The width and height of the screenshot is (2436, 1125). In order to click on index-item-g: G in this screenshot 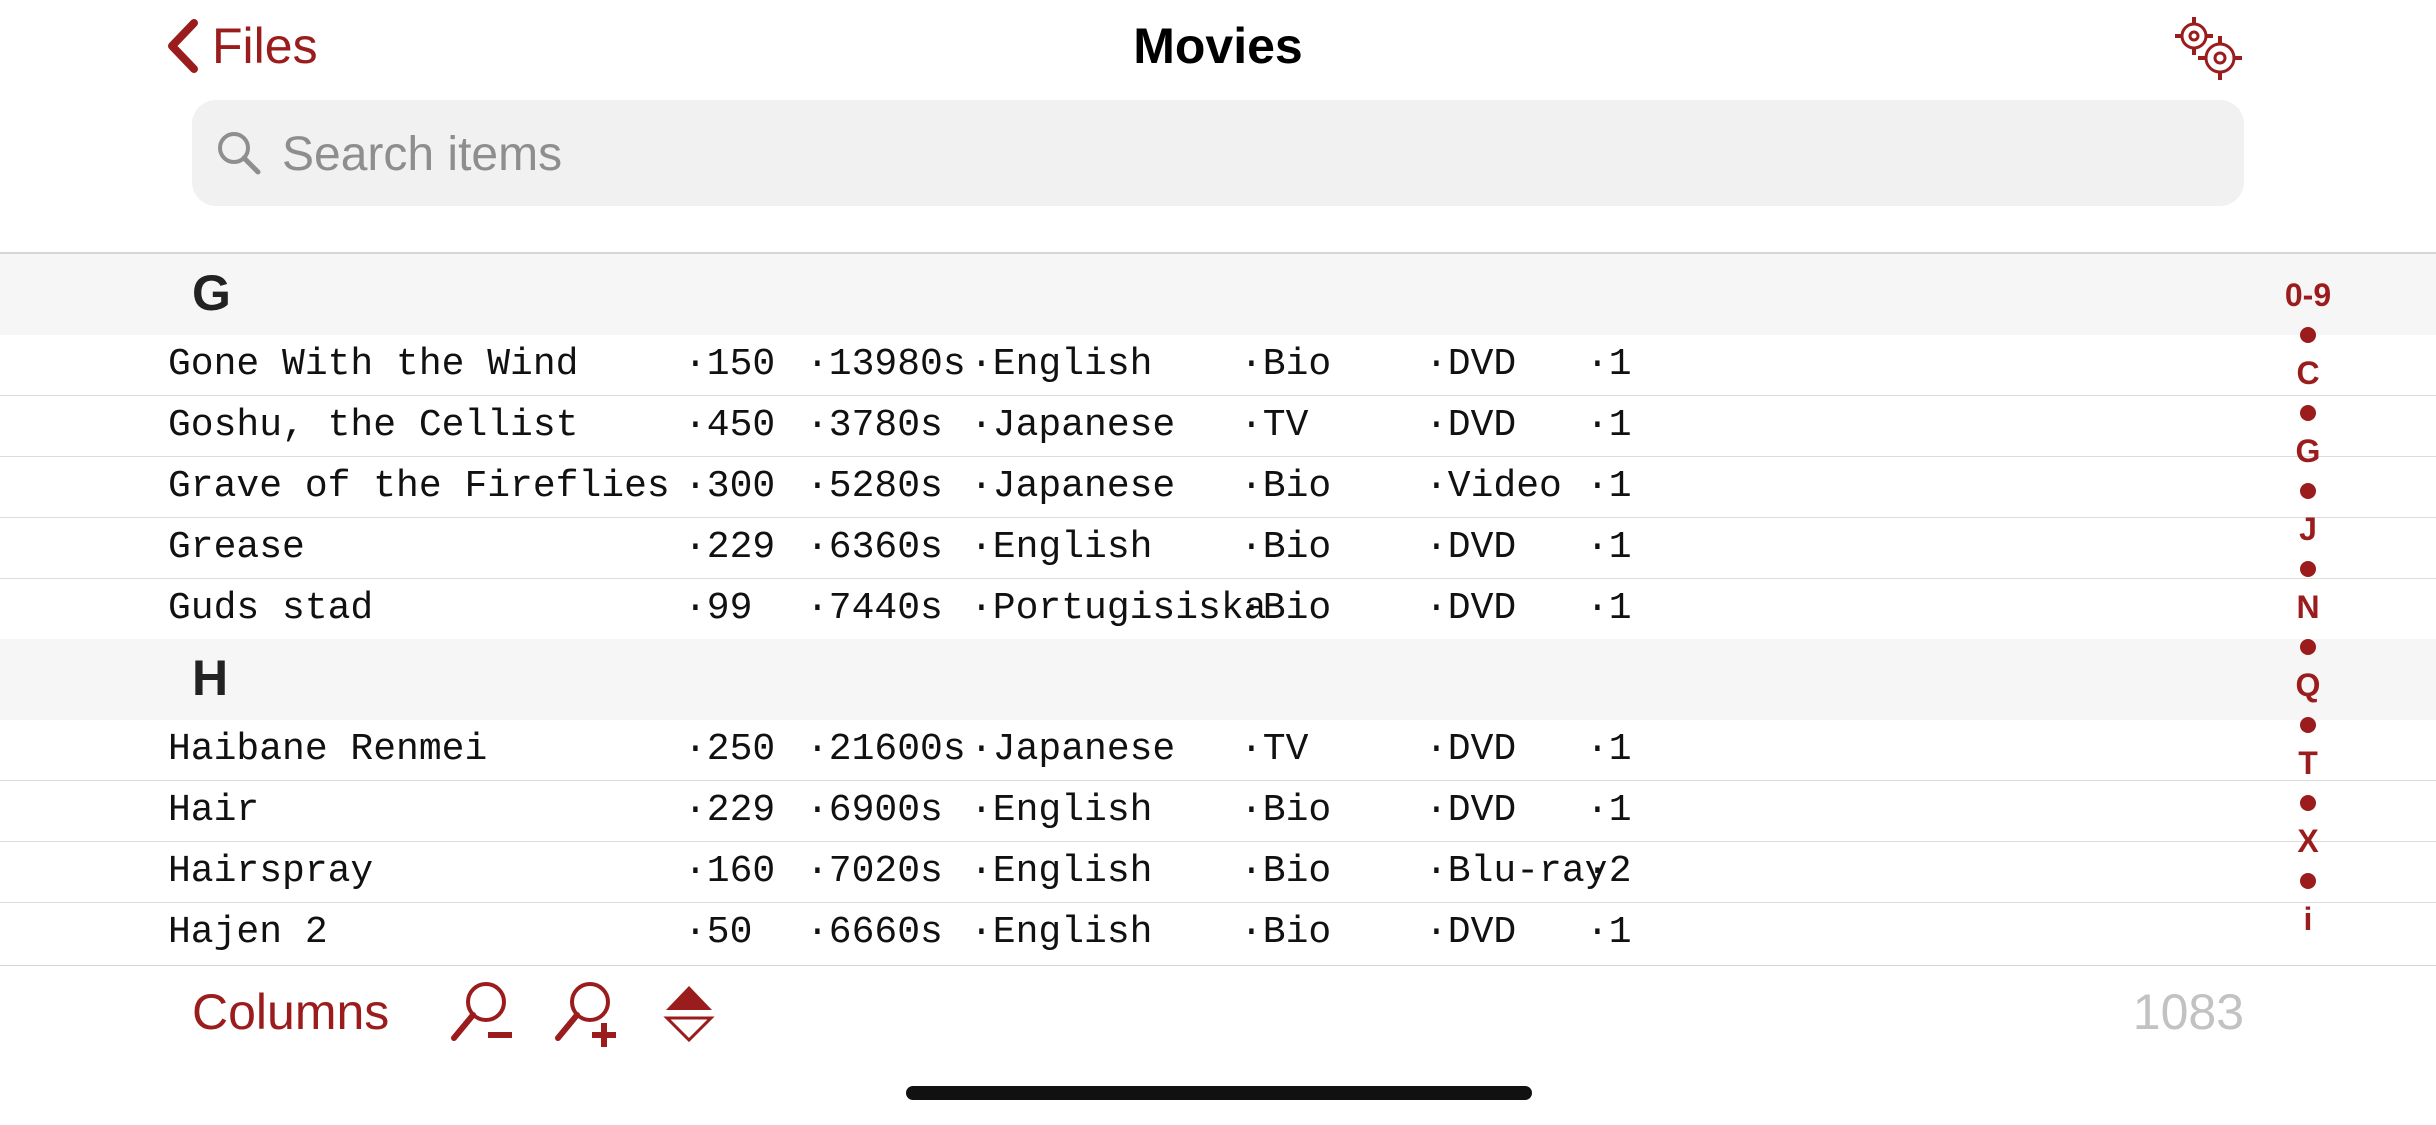, I will do `click(2308, 451)`.